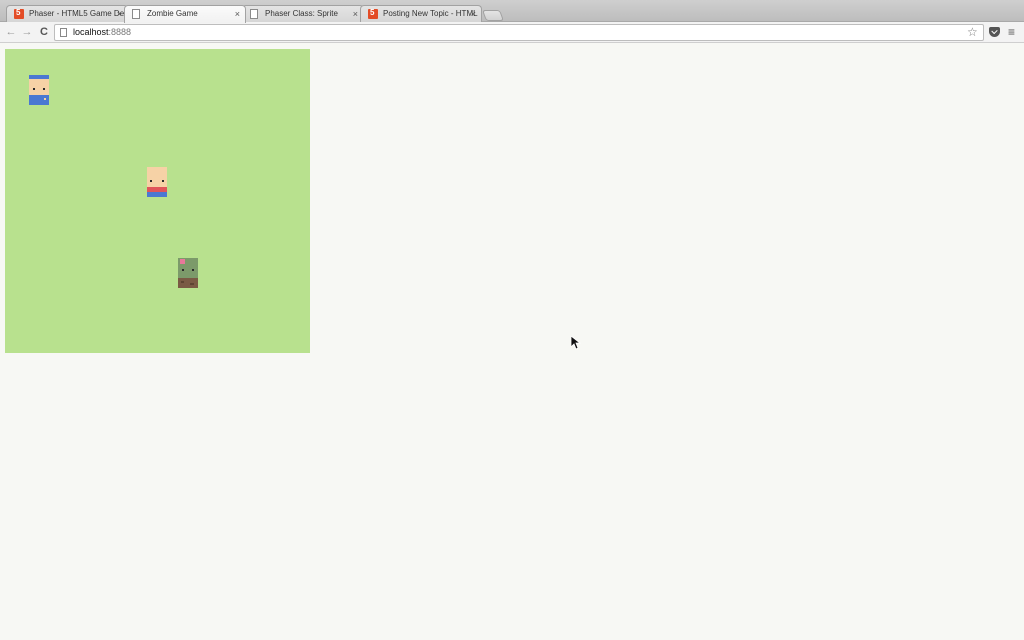 Image resolution: width=1024 pixels, height=640 pixels. Describe the element at coordinates (77, 13) in the screenshot. I see `tab-label: Phaser - HTML5 Game De` at that location.